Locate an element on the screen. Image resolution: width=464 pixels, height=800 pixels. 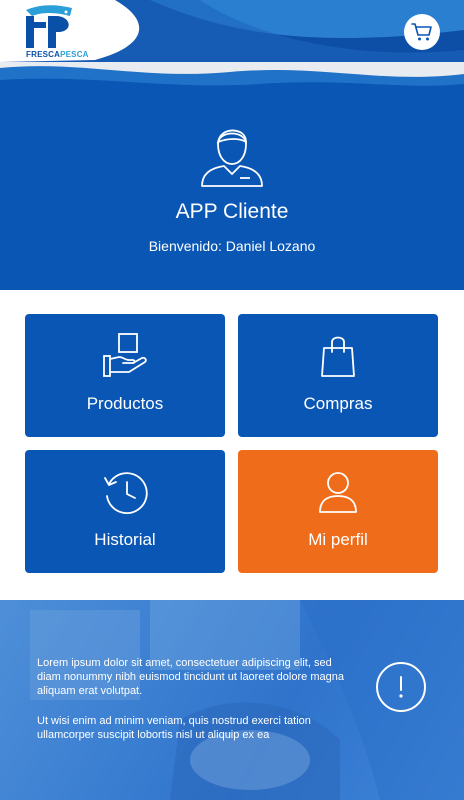
mi-perfil-tile: Mi perfil is located at coordinates (338, 511).